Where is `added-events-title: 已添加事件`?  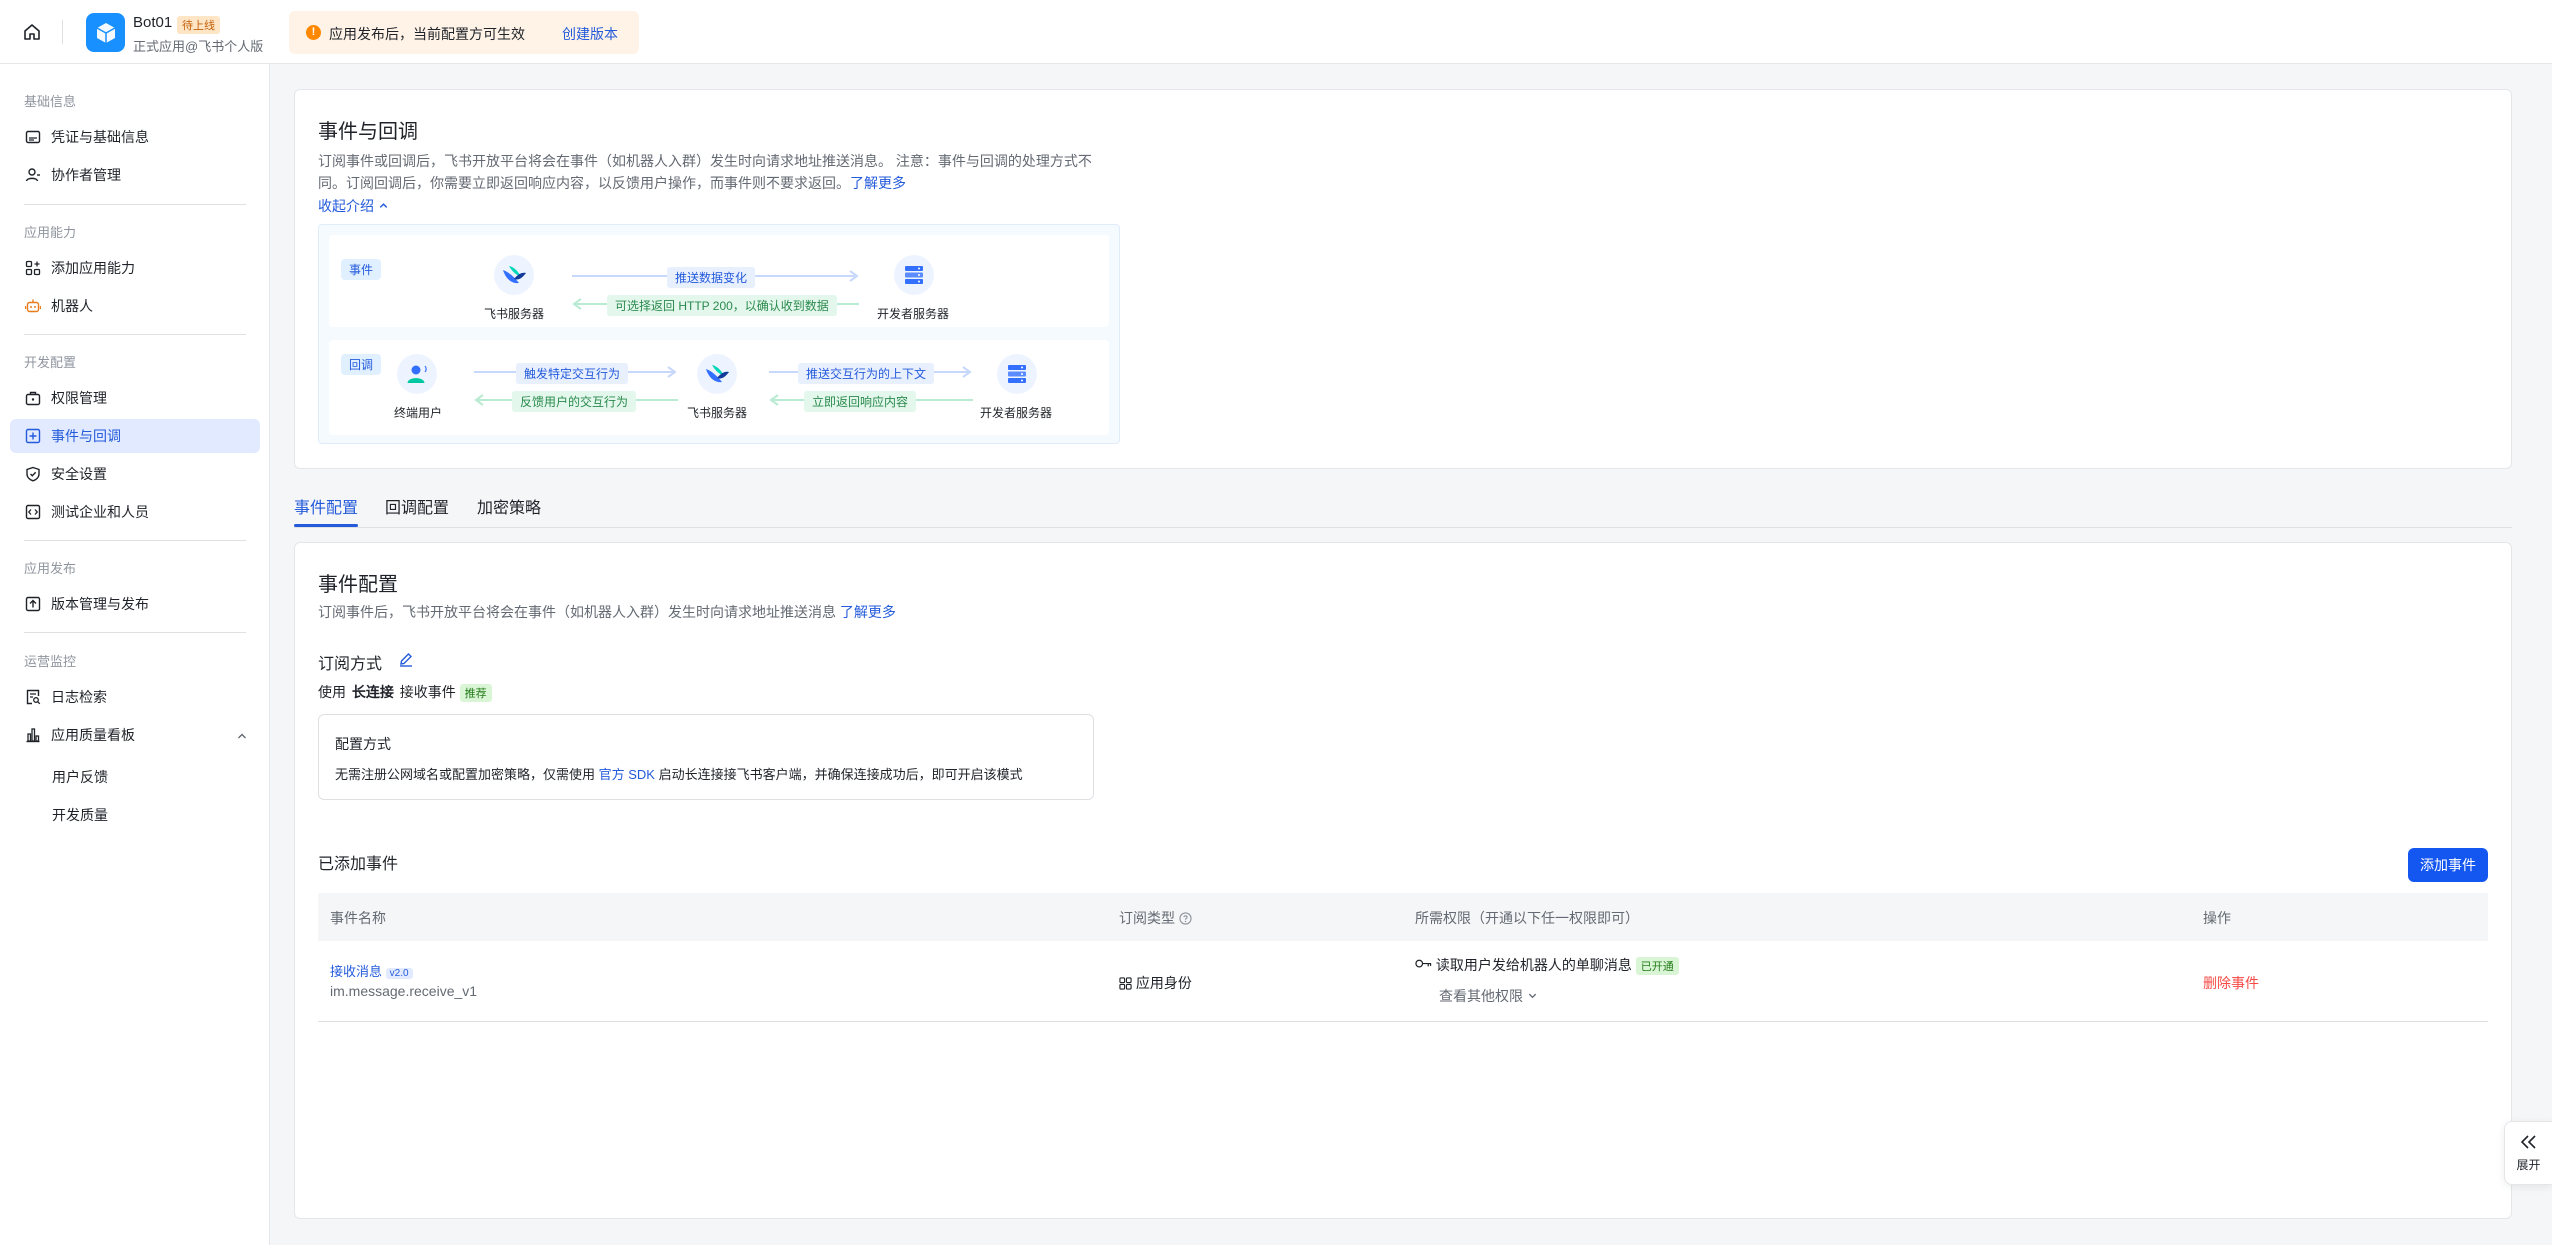 added-events-title: 已添加事件 is located at coordinates (358, 864).